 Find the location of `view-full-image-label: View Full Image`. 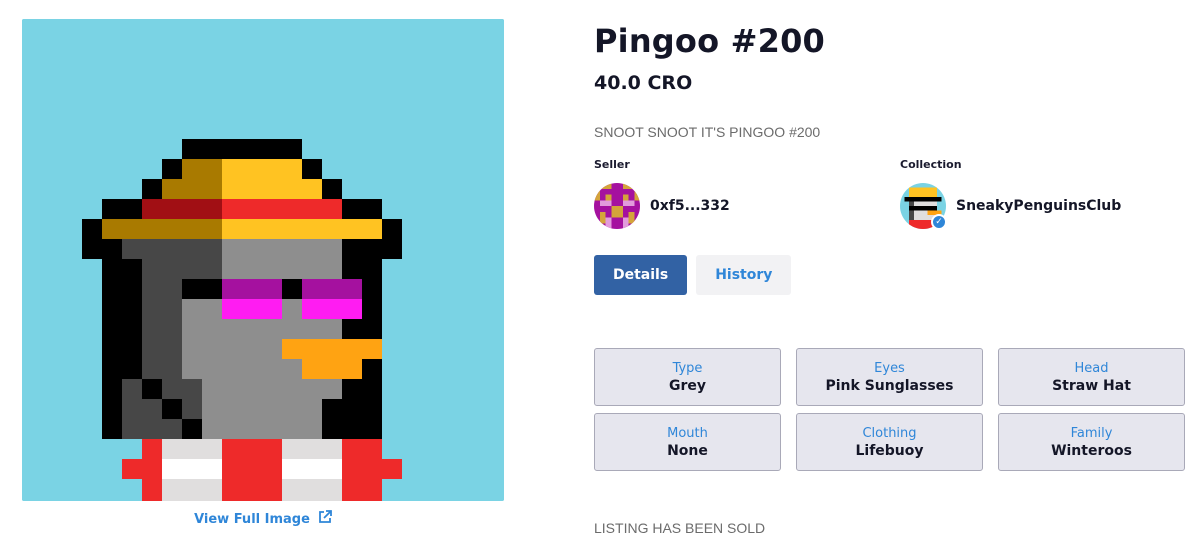

view-full-image-label: View Full Image is located at coordinates (252, 519).